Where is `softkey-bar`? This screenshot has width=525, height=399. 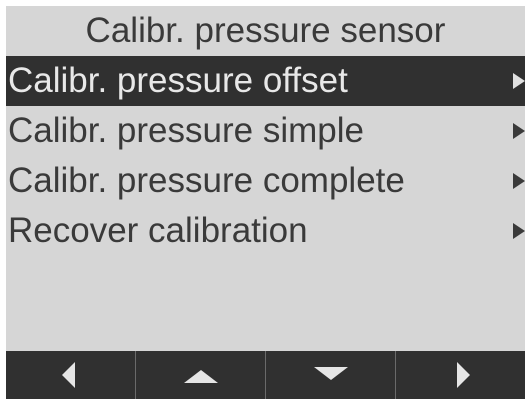 softkey-bar is located at coordinates (265, 375).